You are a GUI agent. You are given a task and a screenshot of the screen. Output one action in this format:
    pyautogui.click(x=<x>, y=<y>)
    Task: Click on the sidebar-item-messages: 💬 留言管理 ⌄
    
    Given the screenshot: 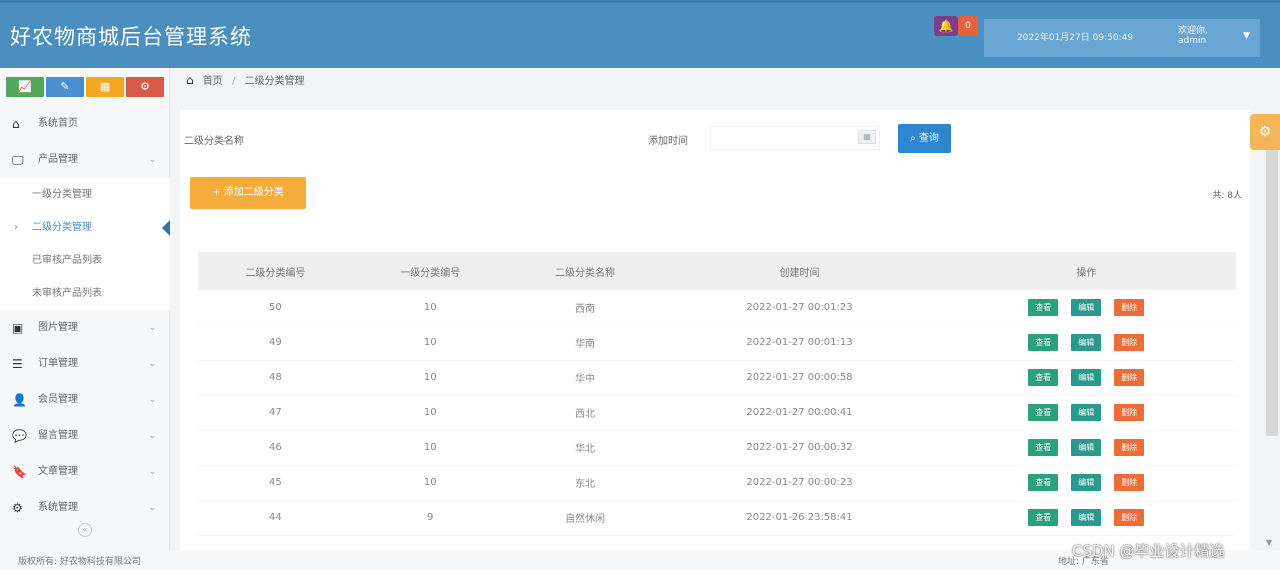 What is the action you would take?
    pyautogui.click(x=85, y=436)
    